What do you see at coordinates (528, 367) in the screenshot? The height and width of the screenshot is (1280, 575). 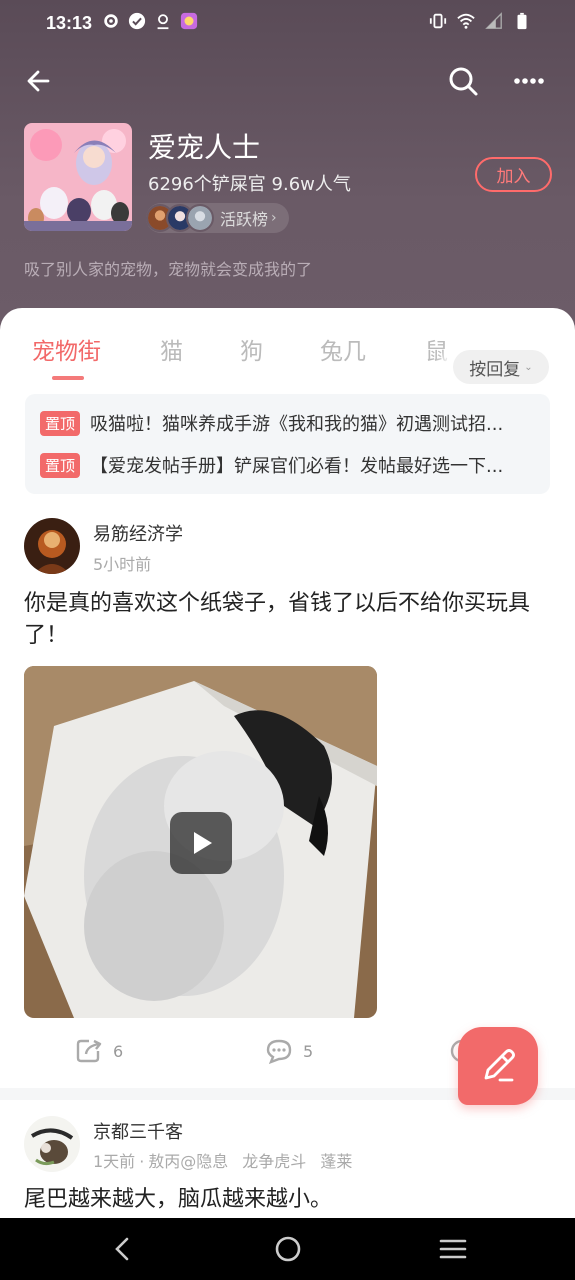 I see `chevron-down-icon: ⌄` at bounding box center [528, 367].